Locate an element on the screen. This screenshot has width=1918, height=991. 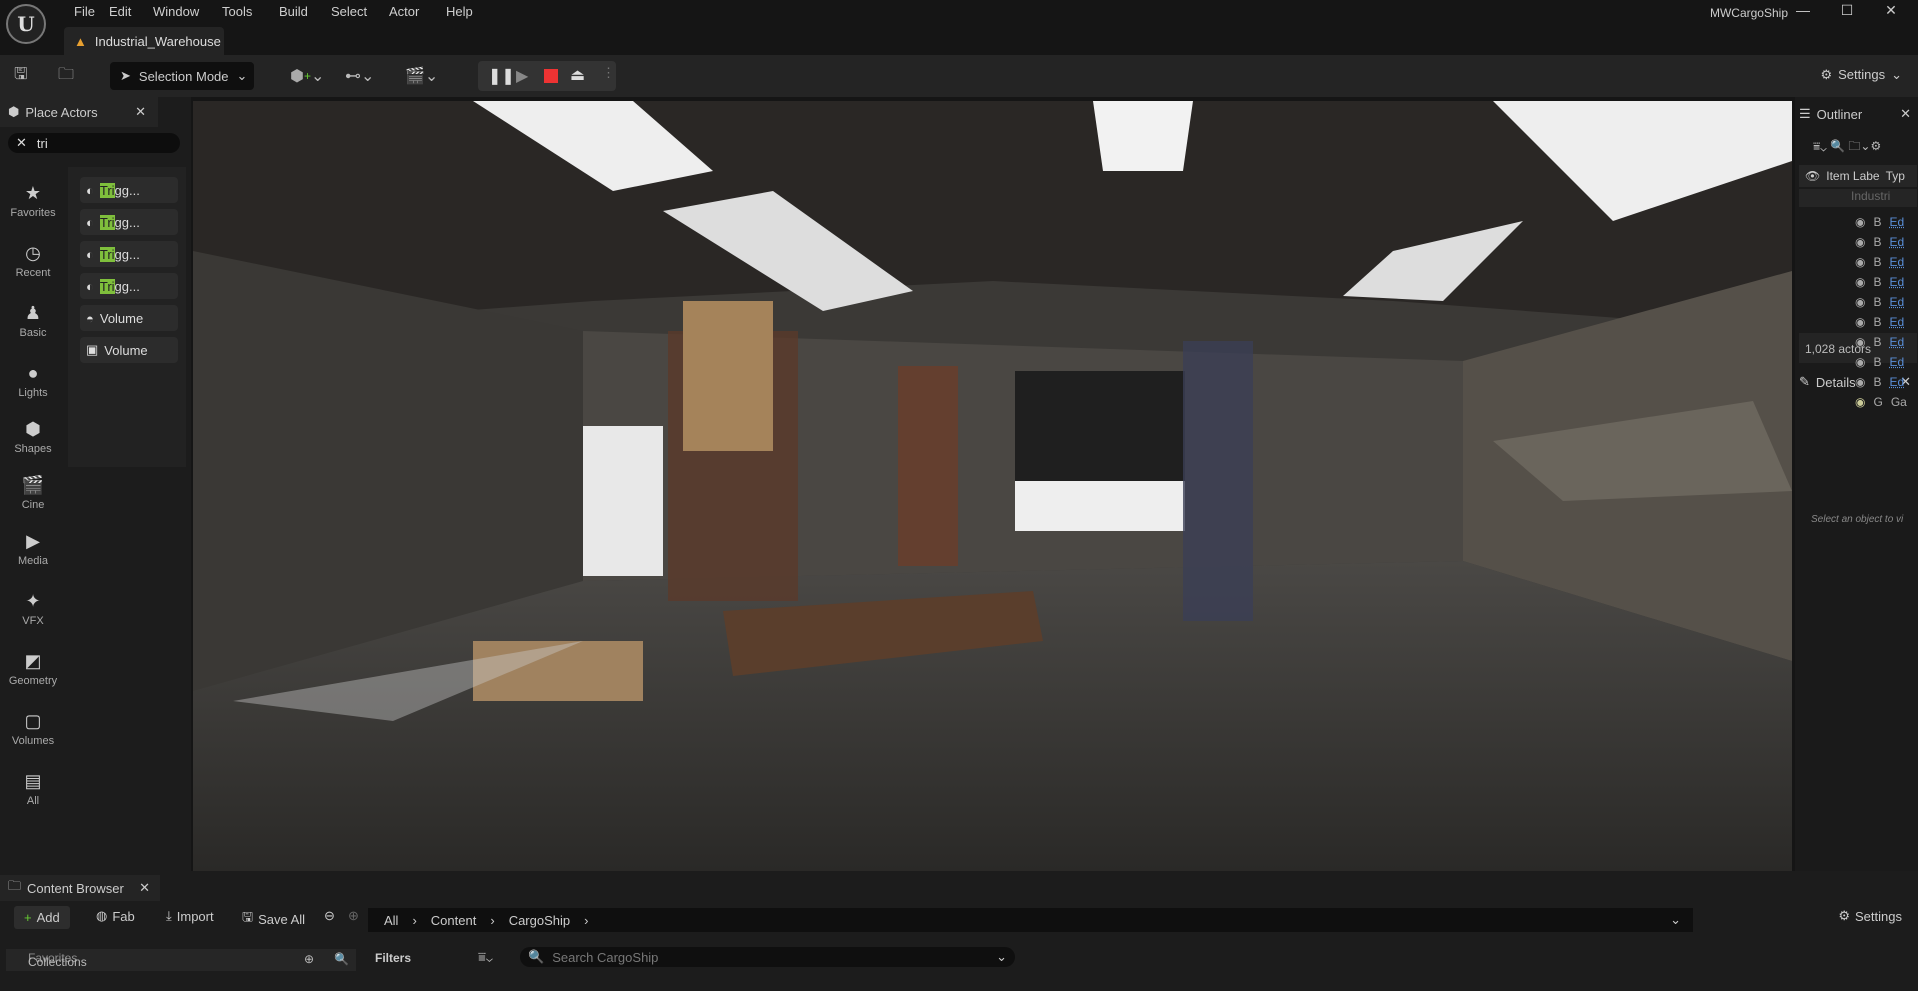
fab-button: ◍ Fab is located at coordinates (115, 916).